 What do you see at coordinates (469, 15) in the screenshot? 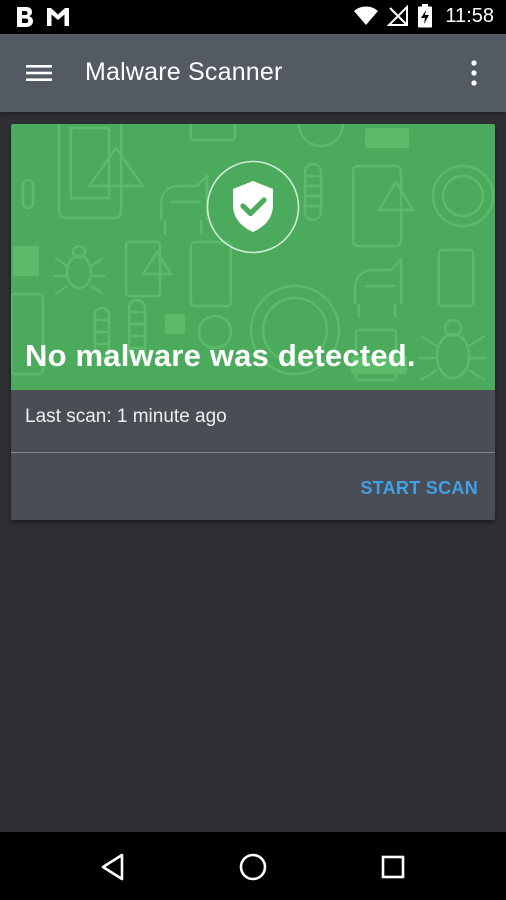
I see `status-time: 11:58` at bounding box center [469, 15].